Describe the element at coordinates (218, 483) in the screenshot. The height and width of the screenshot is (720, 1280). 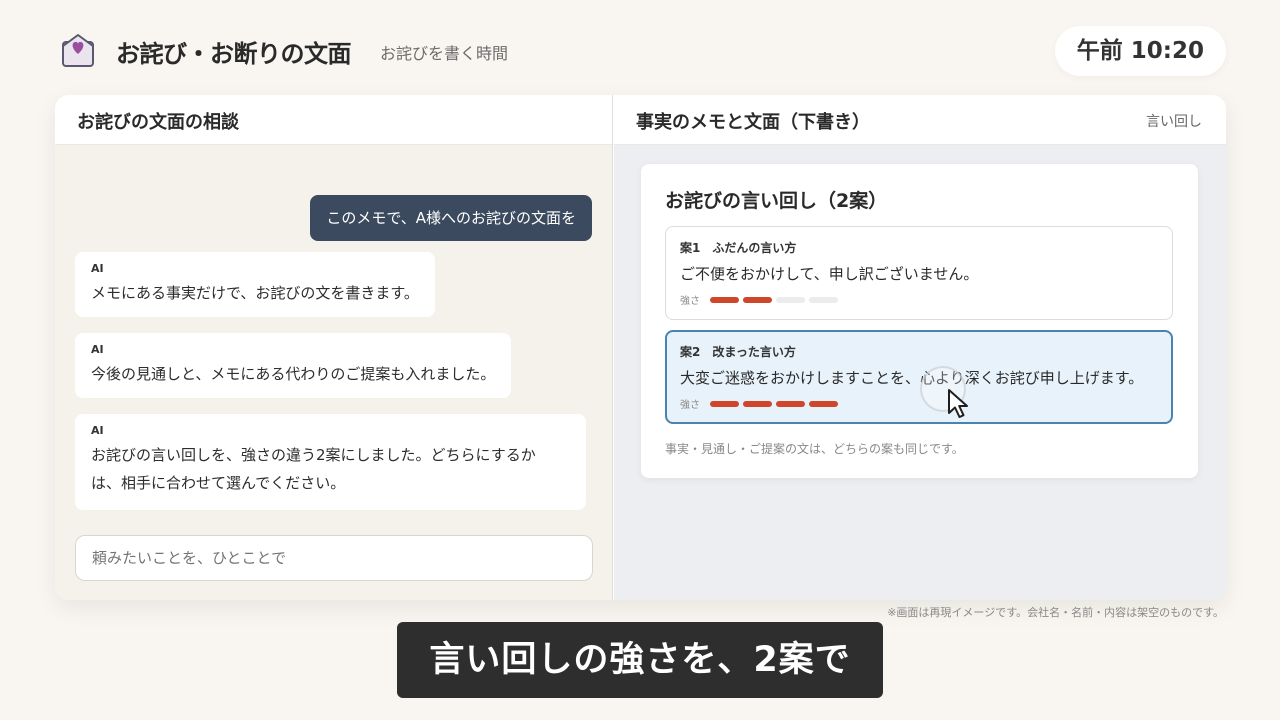
I see `ai-message-text: は、相手に合わせて選んでください。` at that location.